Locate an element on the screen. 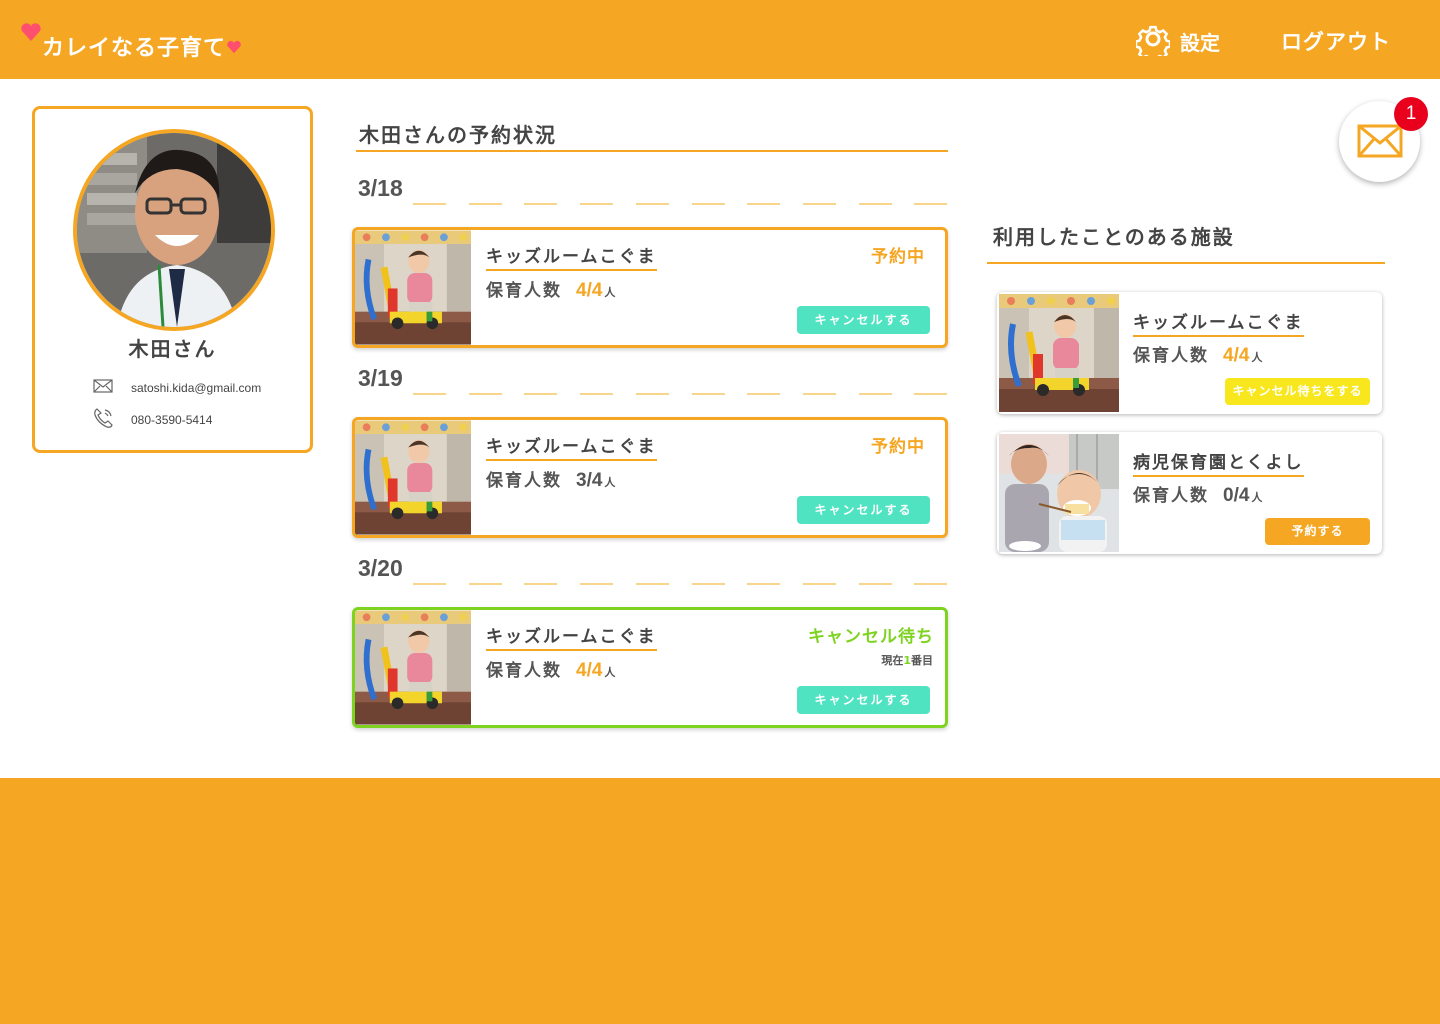 The width and height of the screenshot is (1440, 1024). capacity-info: 保育人数 0/4 人 is located at coordinates (1198, 494).